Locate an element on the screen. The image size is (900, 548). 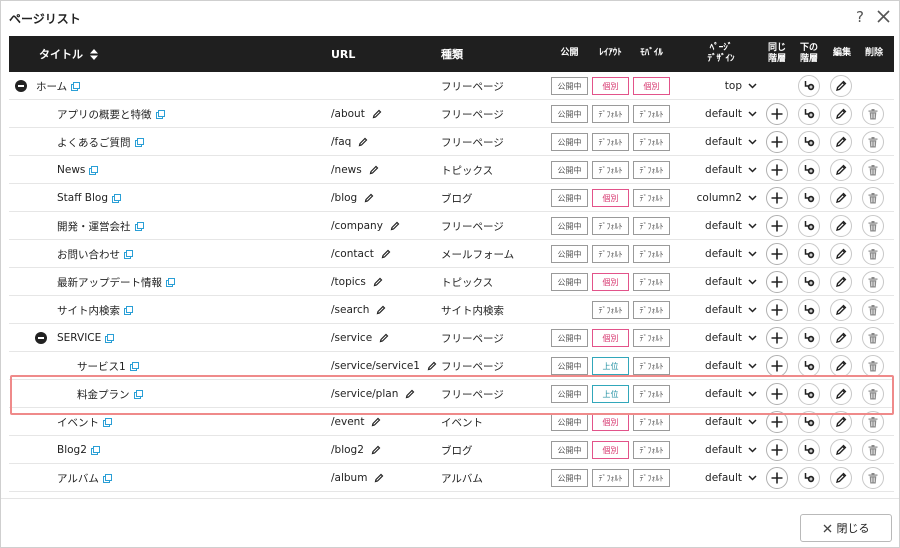
page-title-link: よくあるご質問 is located at coordinates (94, 142).